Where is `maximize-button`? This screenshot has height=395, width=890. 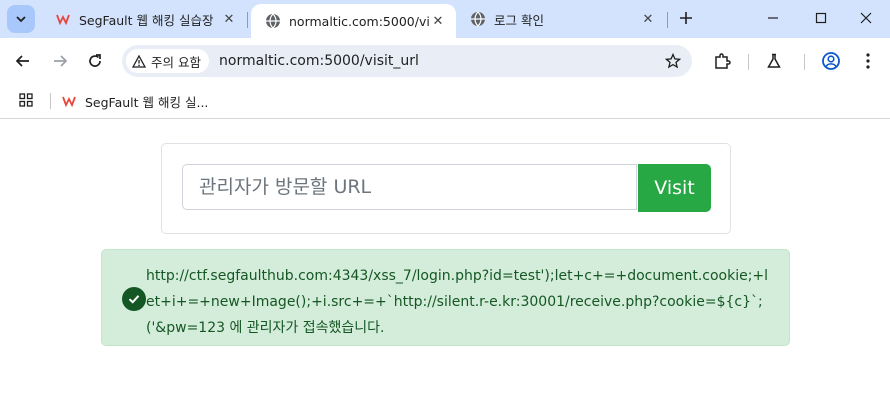 maximize-button is located at coordinates (821, 18).